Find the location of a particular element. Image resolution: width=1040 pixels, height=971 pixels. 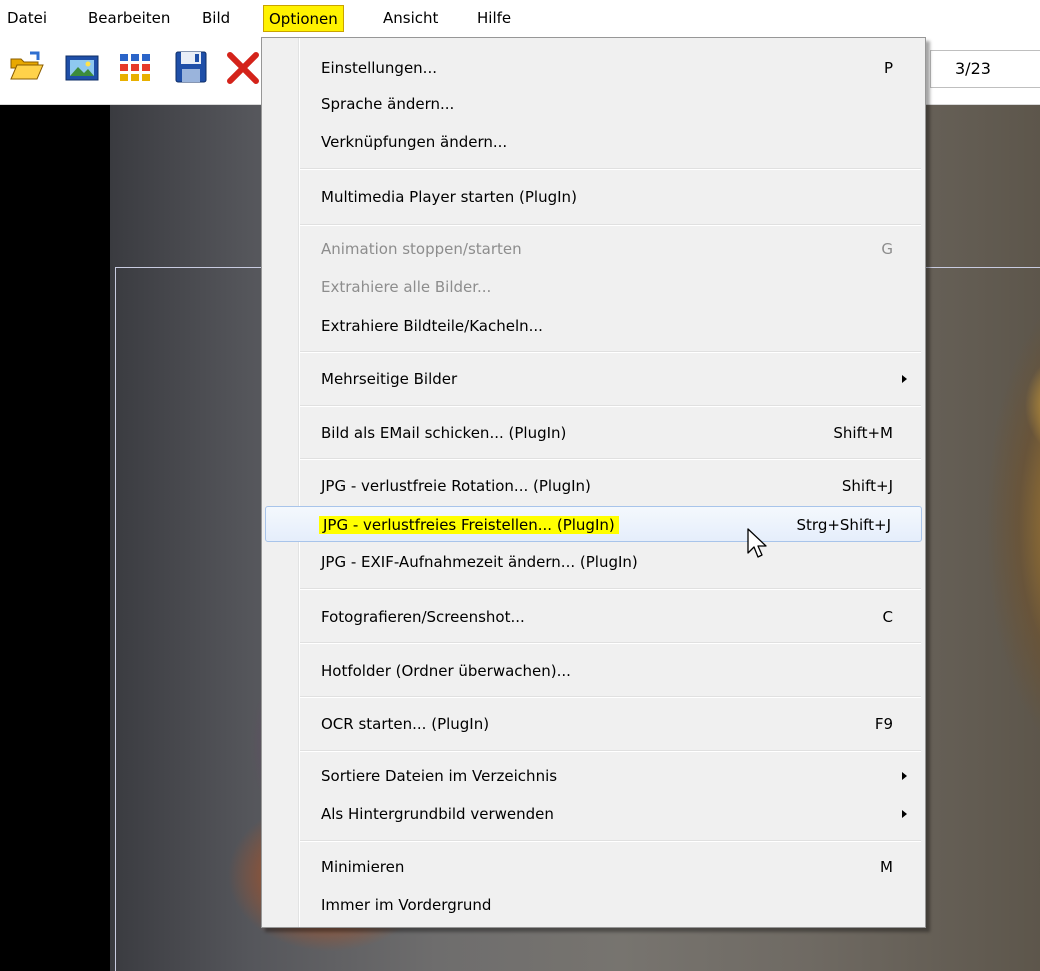

menu-item-multimedia-player: Multimedia Player starten (PlugIn) is located at coordinates (593, 197).